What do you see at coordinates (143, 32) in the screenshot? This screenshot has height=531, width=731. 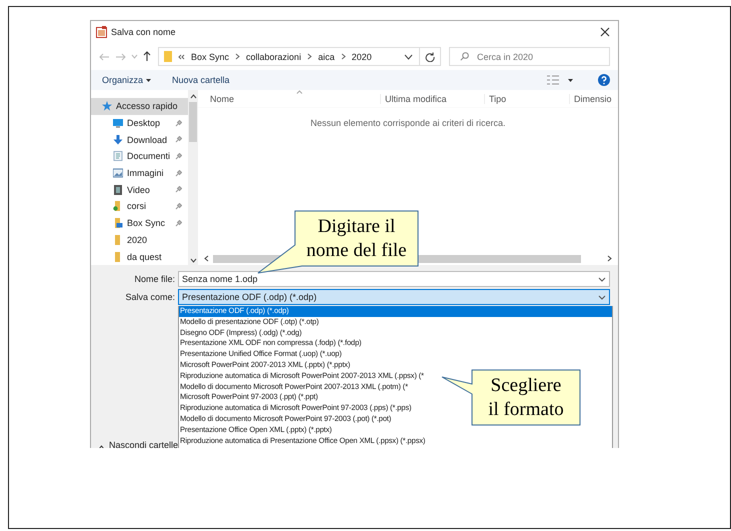 I see `window-title: Salva con nome` at bounding box center [143, 32].